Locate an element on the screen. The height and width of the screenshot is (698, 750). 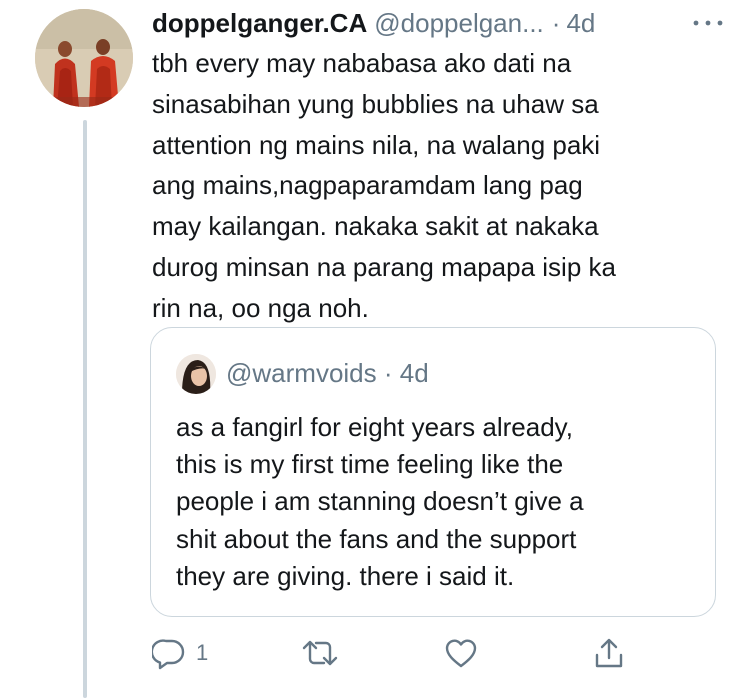
quoted-avatar is located at coordinates (196, 374).